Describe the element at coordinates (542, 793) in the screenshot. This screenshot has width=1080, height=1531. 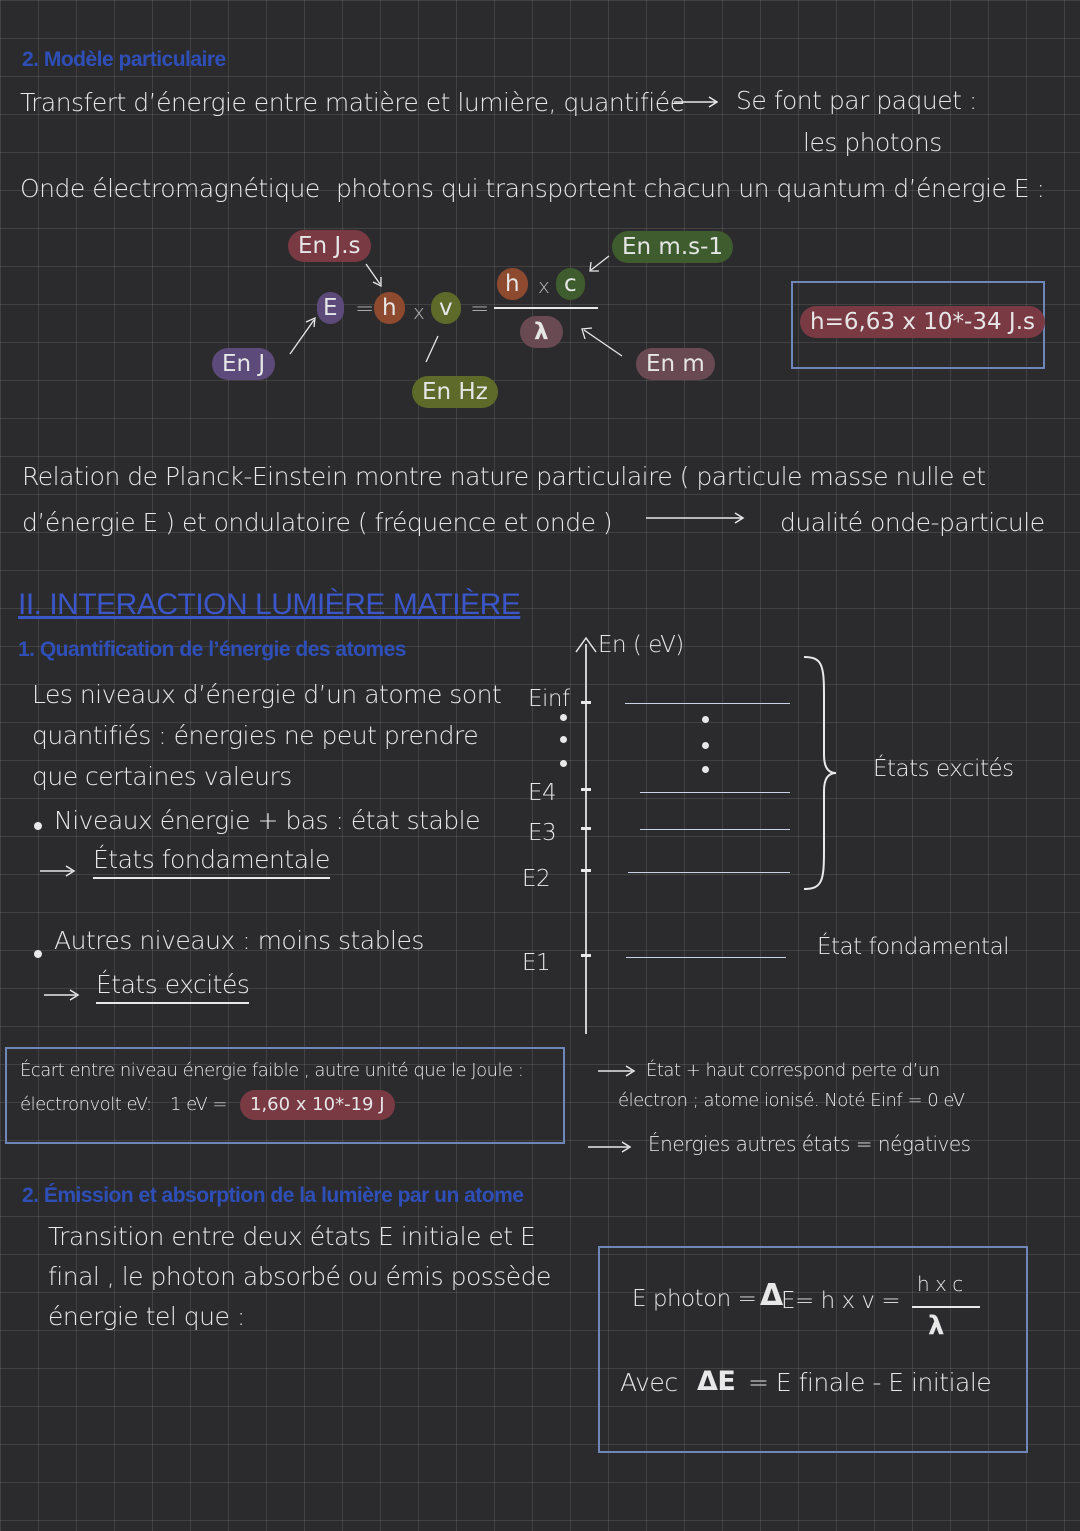
I see `level-e4-label: E4` at that location.